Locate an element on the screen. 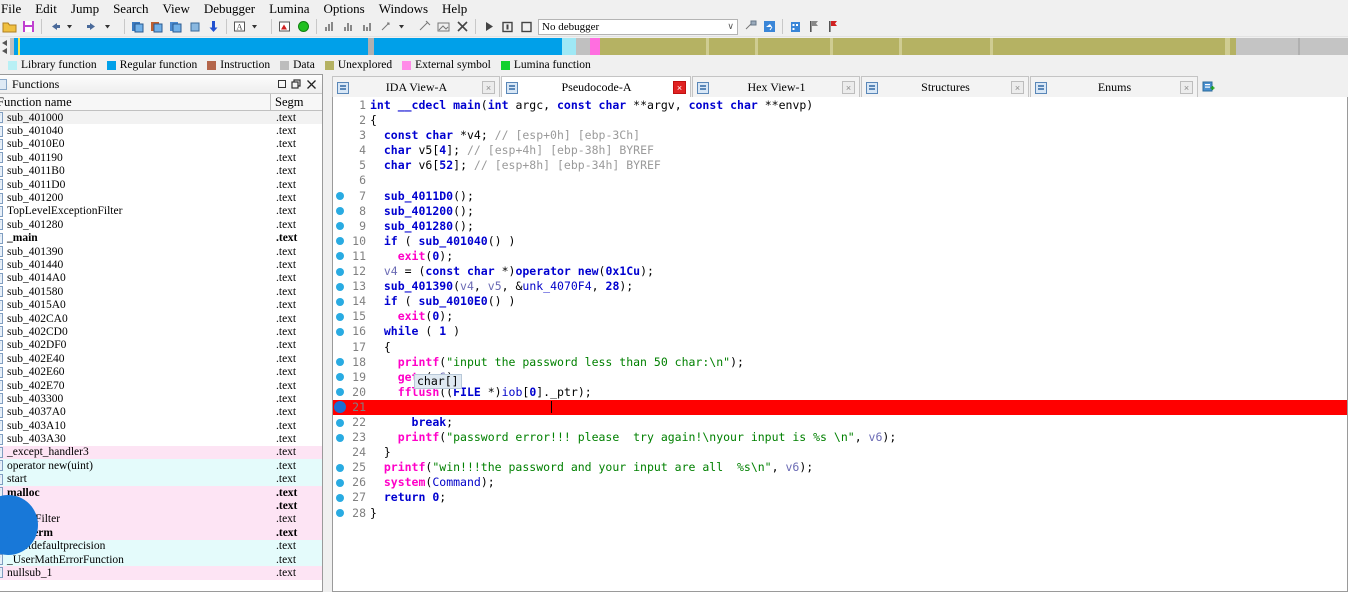 This screenshot has width=1348, height=592. navigation-band is located at coordinates (674, 46).